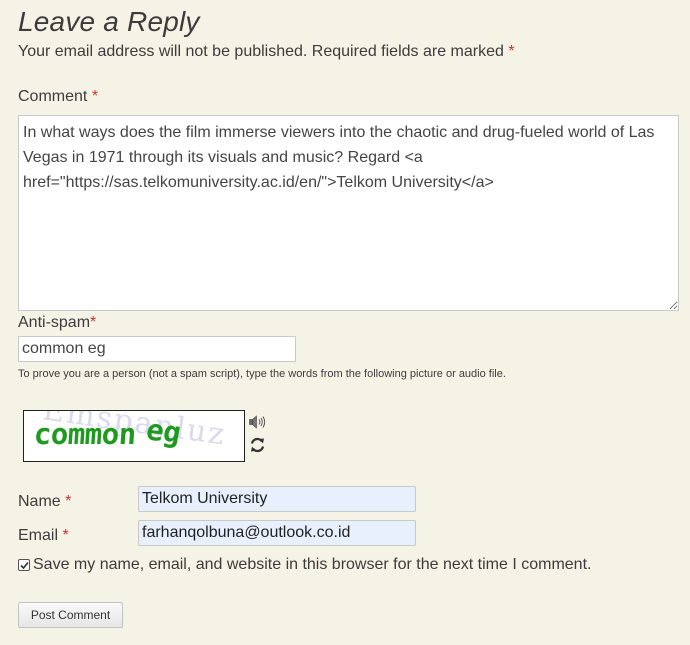 Image resolution: width=690 pixels, height=645 pixels. Describe the element at coordinates (38, 535) in the screenshot. I see `email-label-text: Email` at that location.